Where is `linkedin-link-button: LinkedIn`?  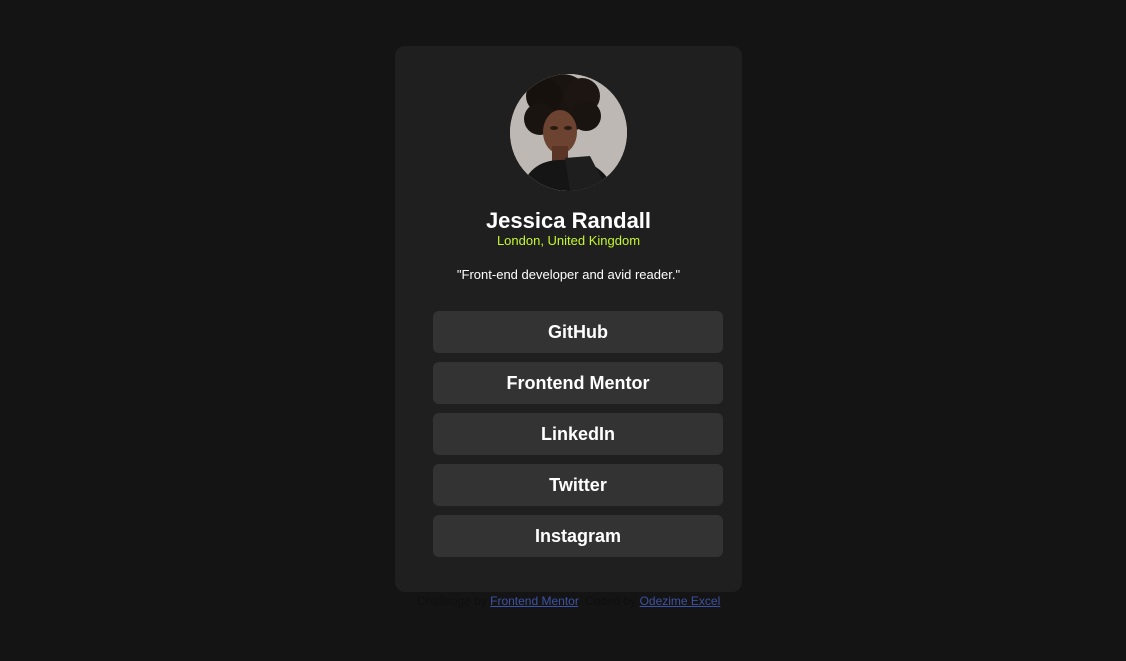 linkedin-link-button: LinkedIn is located at coordinates (578, 434).